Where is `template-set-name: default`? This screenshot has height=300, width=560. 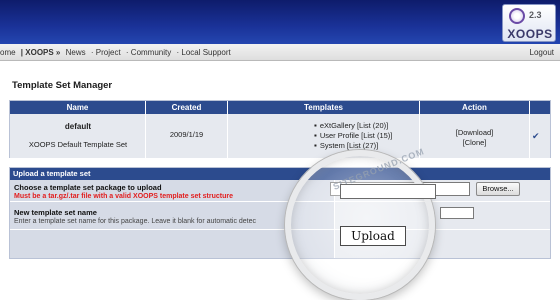 template-set-name: default is located at coordinates (78, 126).